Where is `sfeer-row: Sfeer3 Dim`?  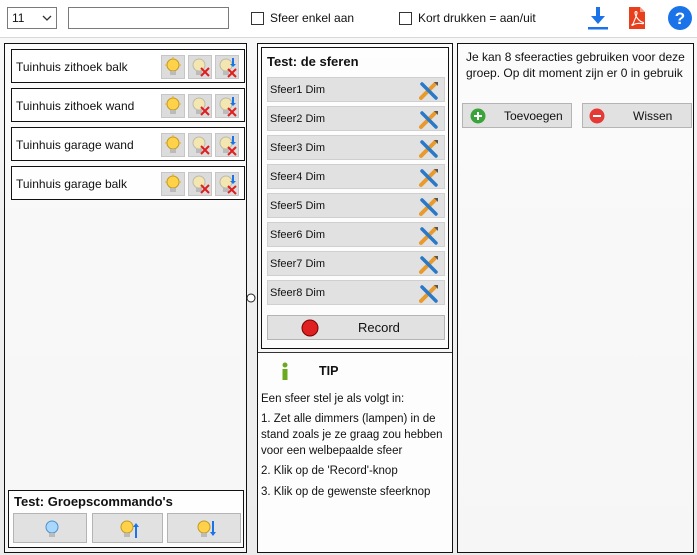
sfeer-row: Sfeer3 Dim is located at coordinates (356, 147).